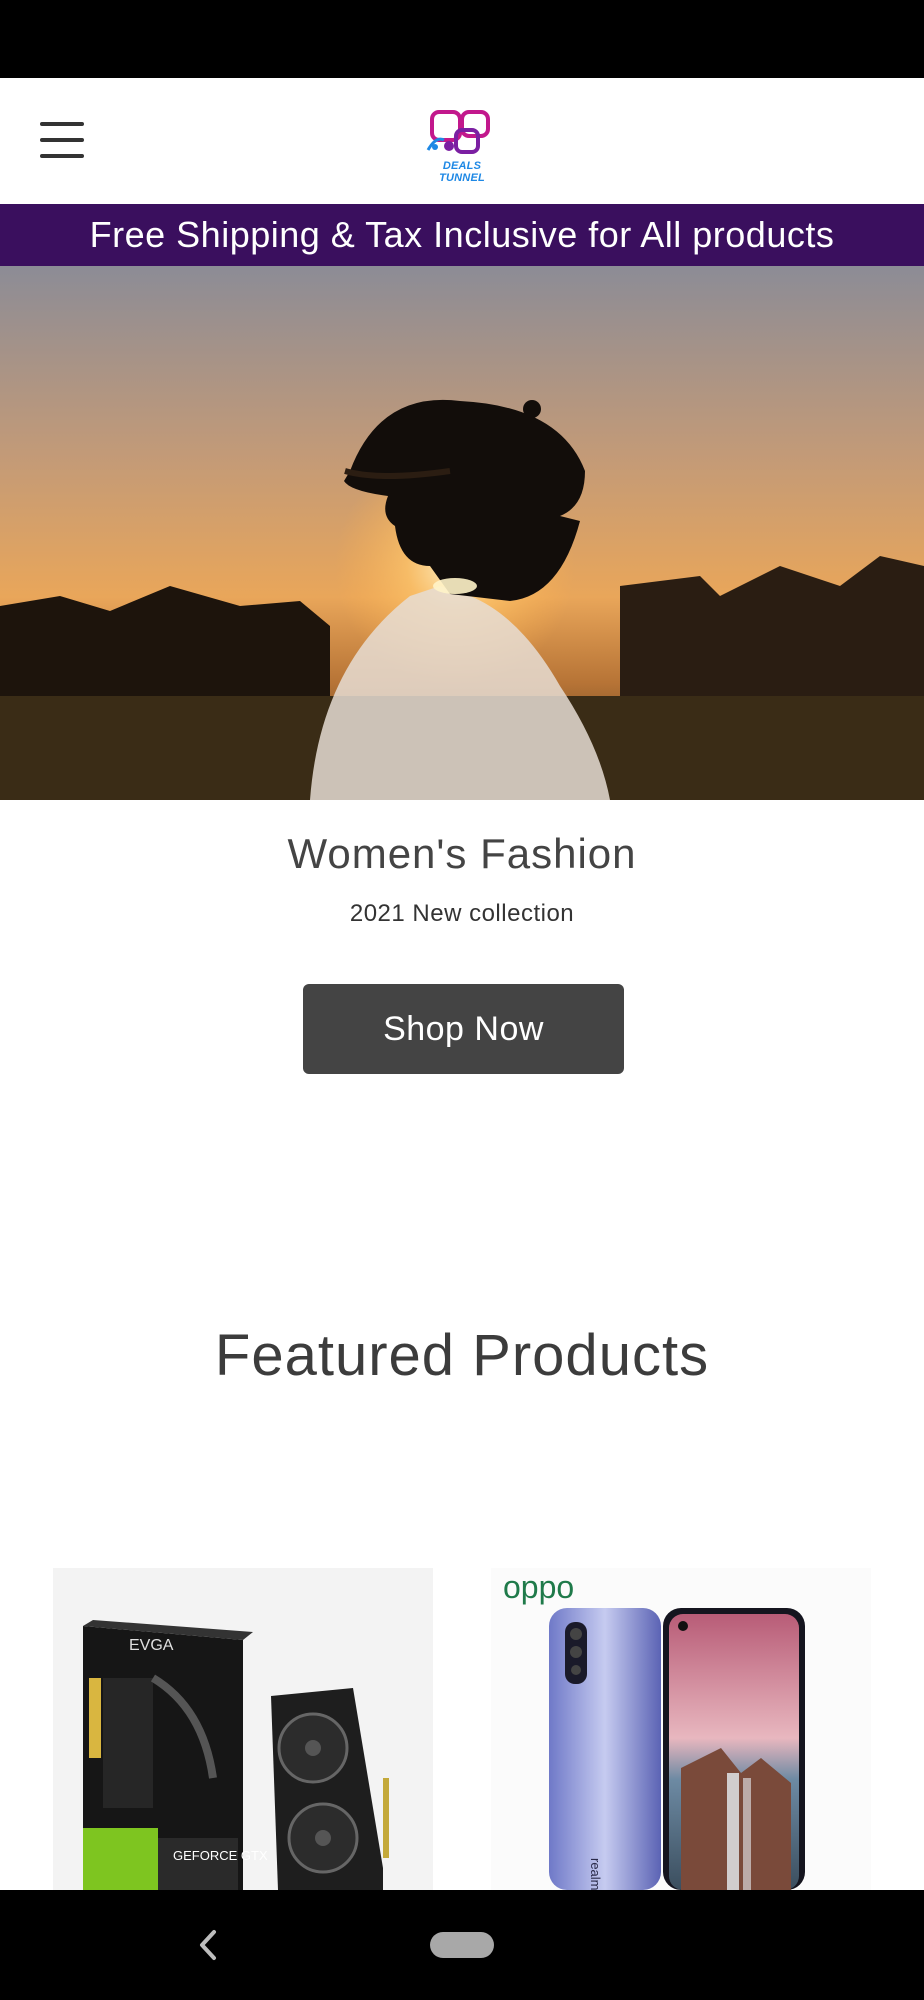  Describe the element at coordinates (595, 1874) in the screenshot. I see `realme-side-text: realme` at that location.